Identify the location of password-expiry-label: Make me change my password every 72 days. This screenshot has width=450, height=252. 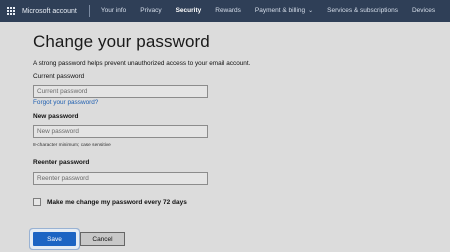
(117, 202).